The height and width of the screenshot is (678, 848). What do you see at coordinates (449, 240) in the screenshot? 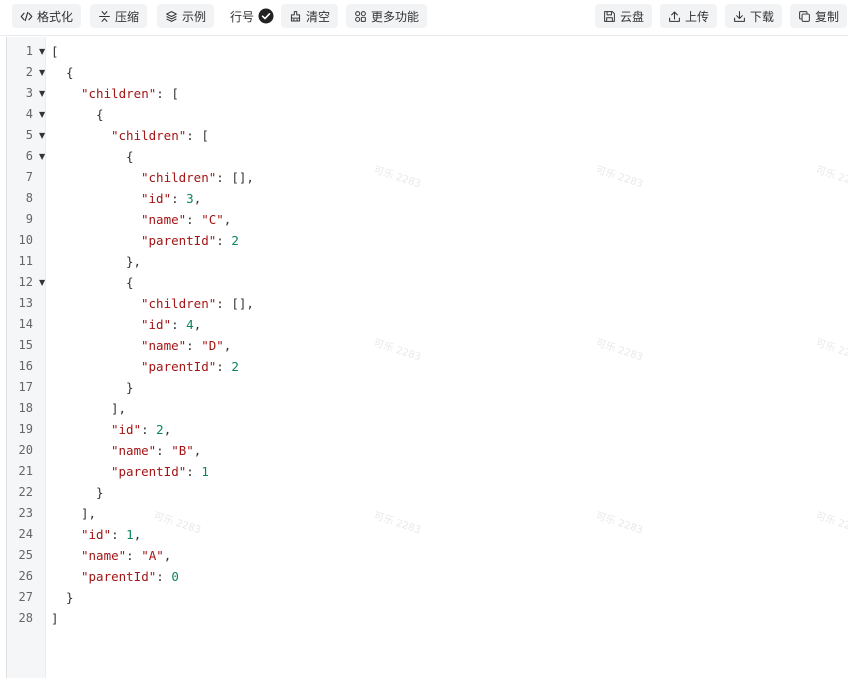
I see `code-line: "parentId": 2` at bounding box center [449, 240].